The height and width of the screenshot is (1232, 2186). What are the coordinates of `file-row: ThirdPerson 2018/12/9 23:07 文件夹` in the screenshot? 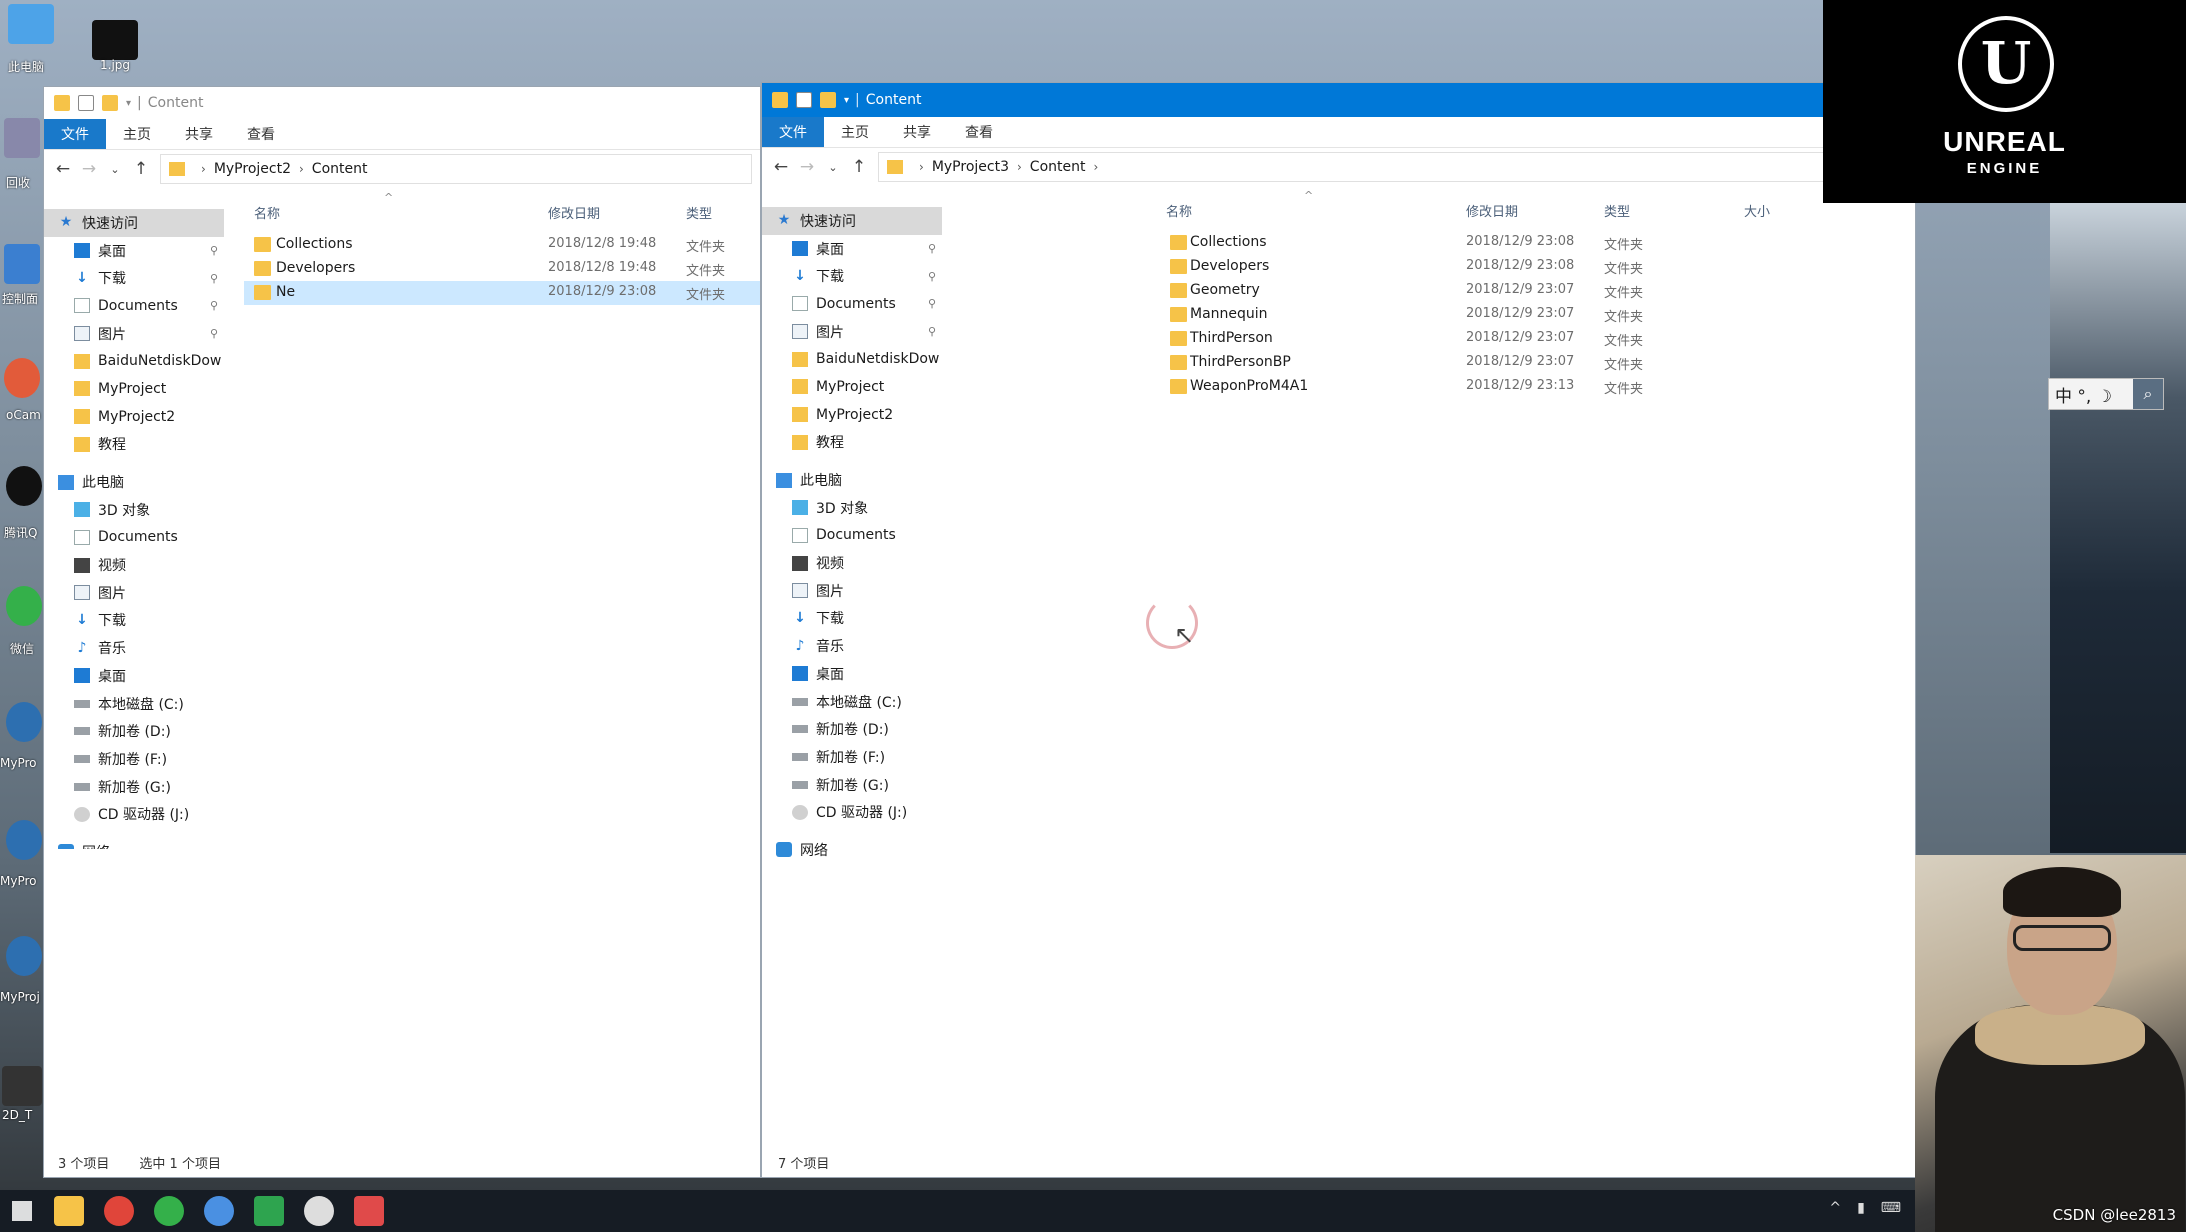 It's located at (1438, 339).